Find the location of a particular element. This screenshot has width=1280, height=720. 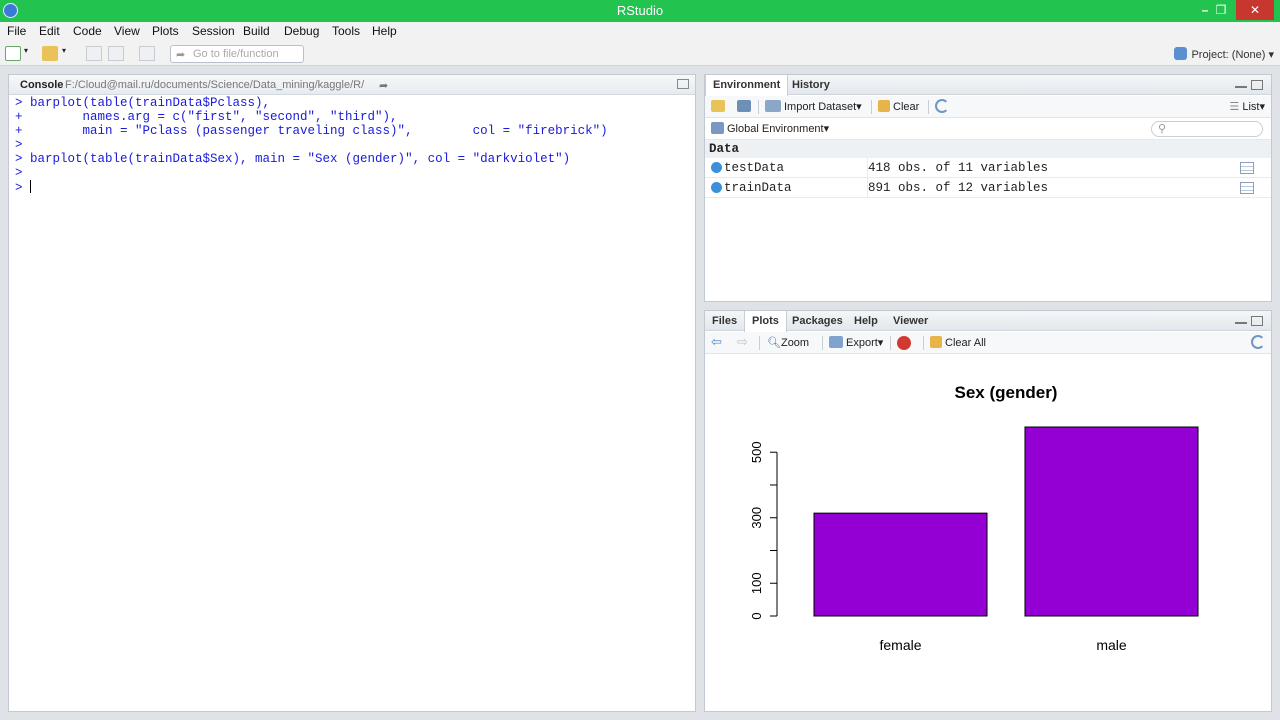

menu-help: Help is located at coordinates (384, 31).